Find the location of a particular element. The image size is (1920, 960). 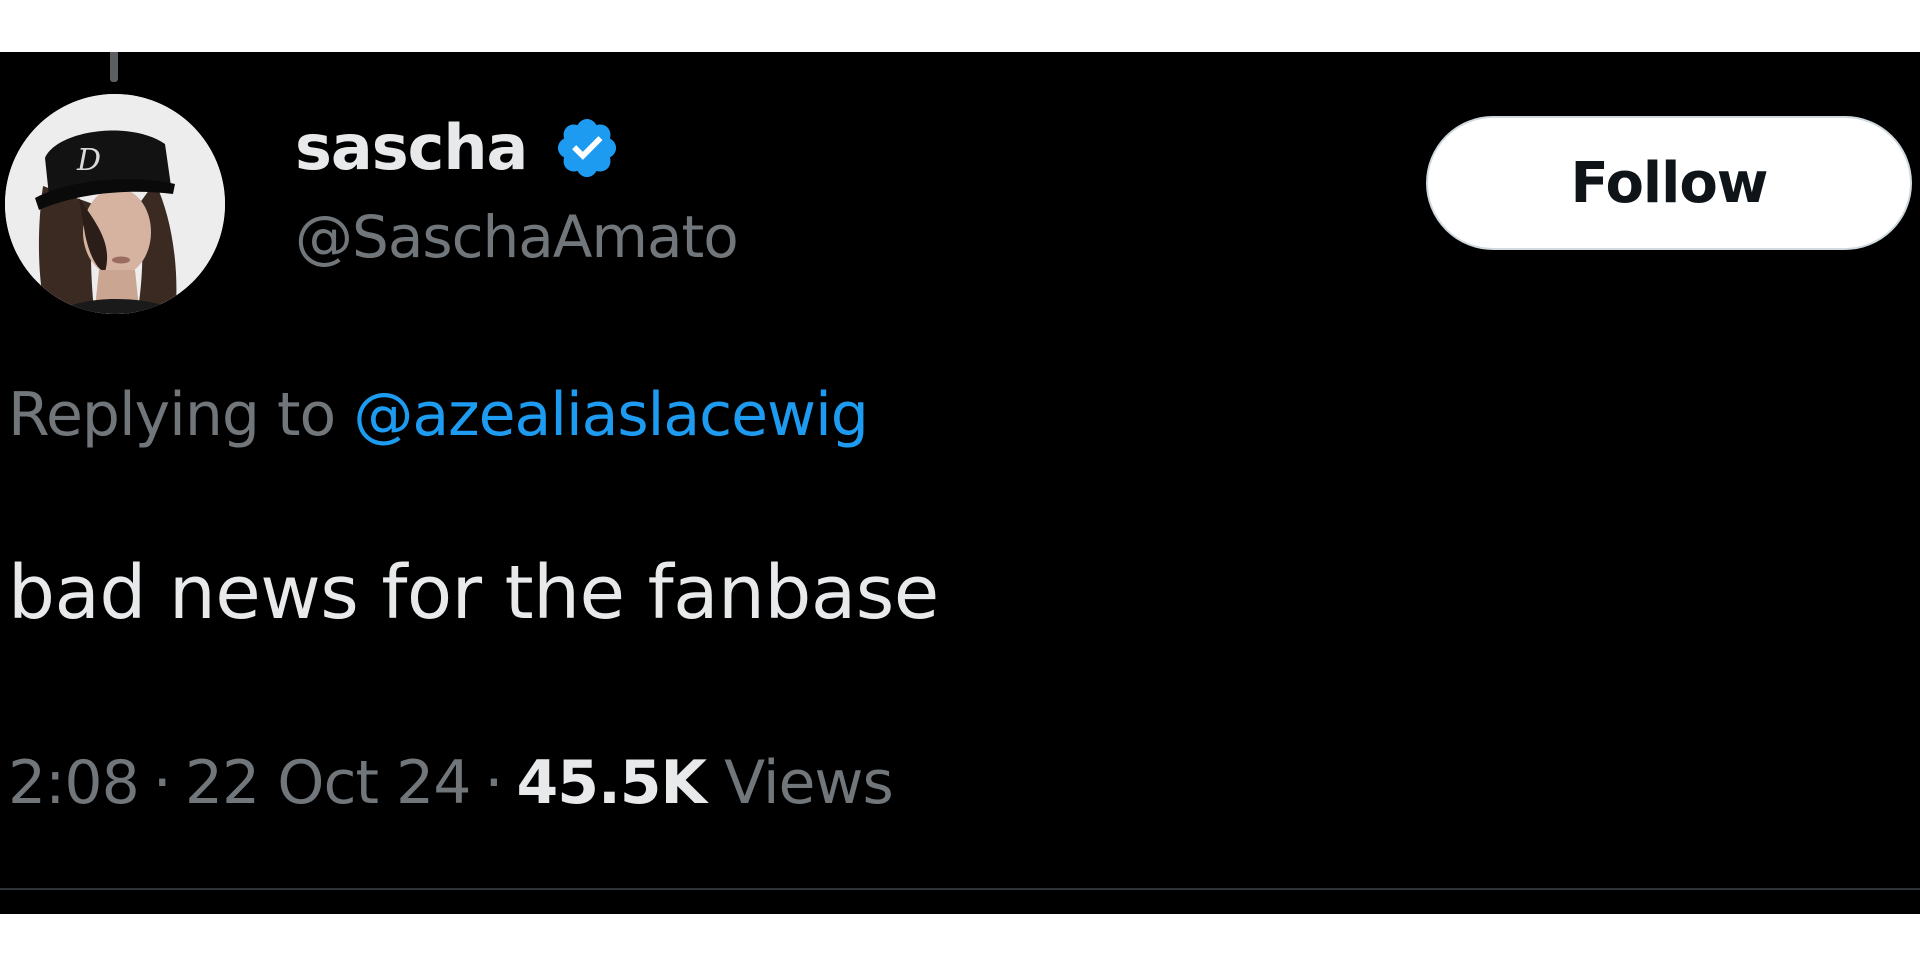

avatar: D is located at coordinates (115, 204).